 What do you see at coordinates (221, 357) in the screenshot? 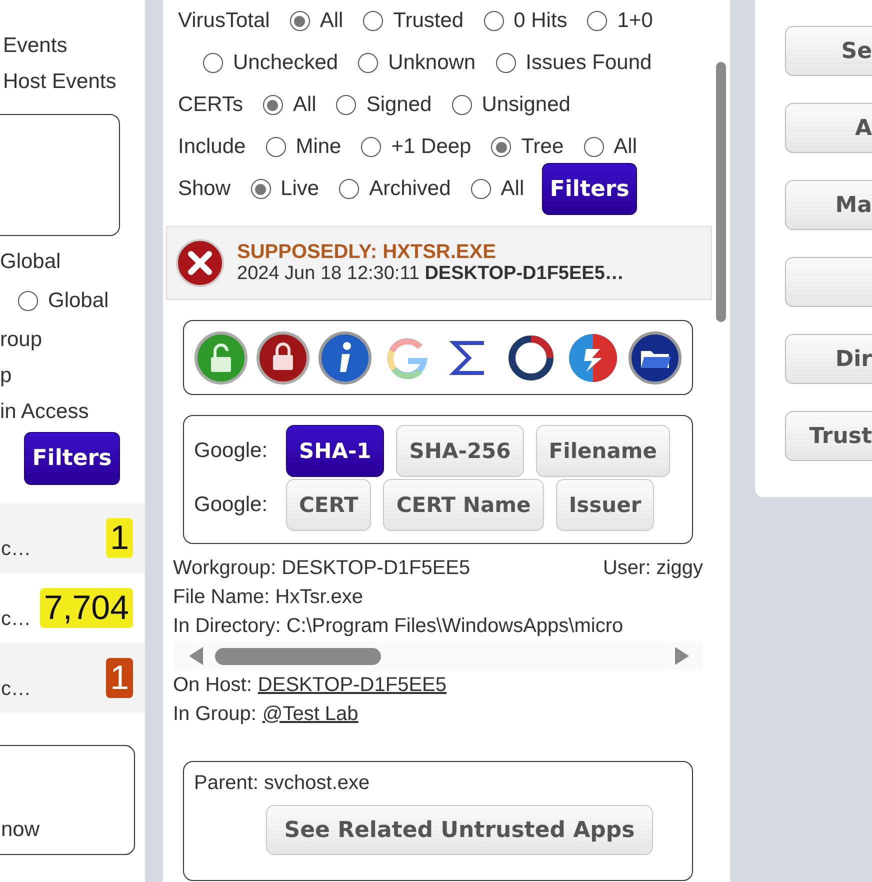
I see `unlock-icon` at bounding box center [221, 357].